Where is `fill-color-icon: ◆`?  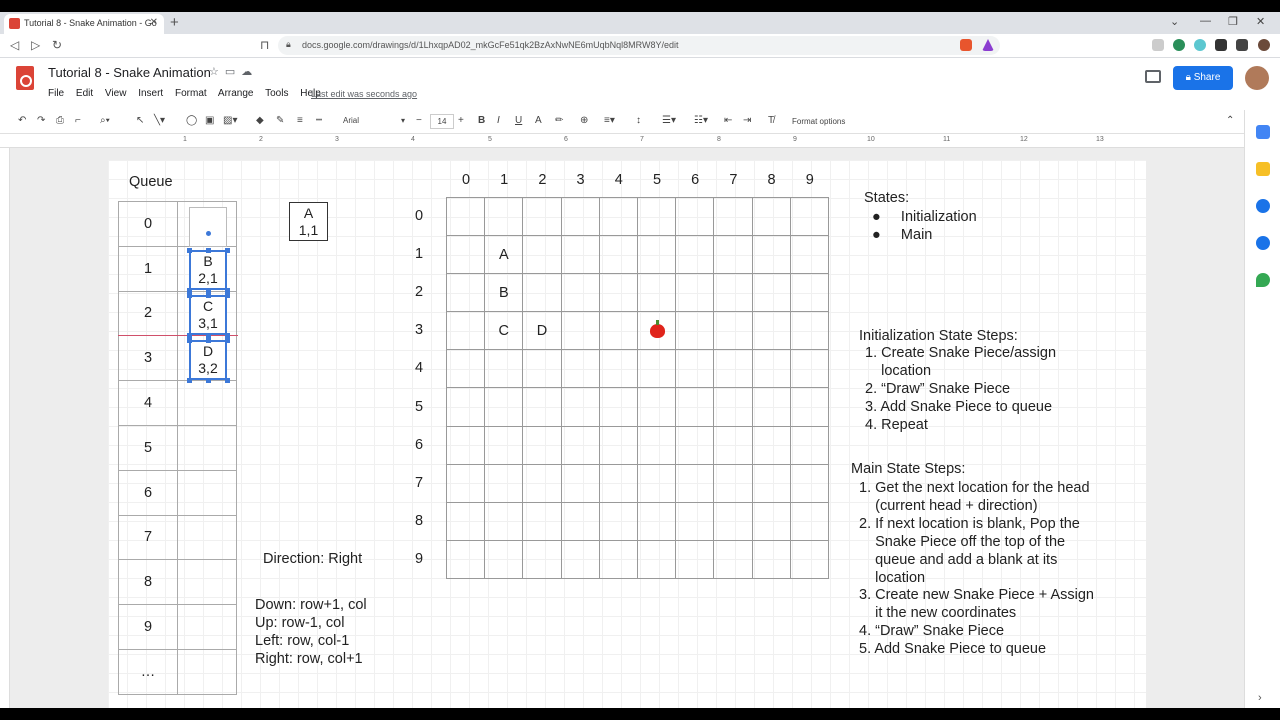 fill-color-icon: ◆ is located at coordinates (260, 120).